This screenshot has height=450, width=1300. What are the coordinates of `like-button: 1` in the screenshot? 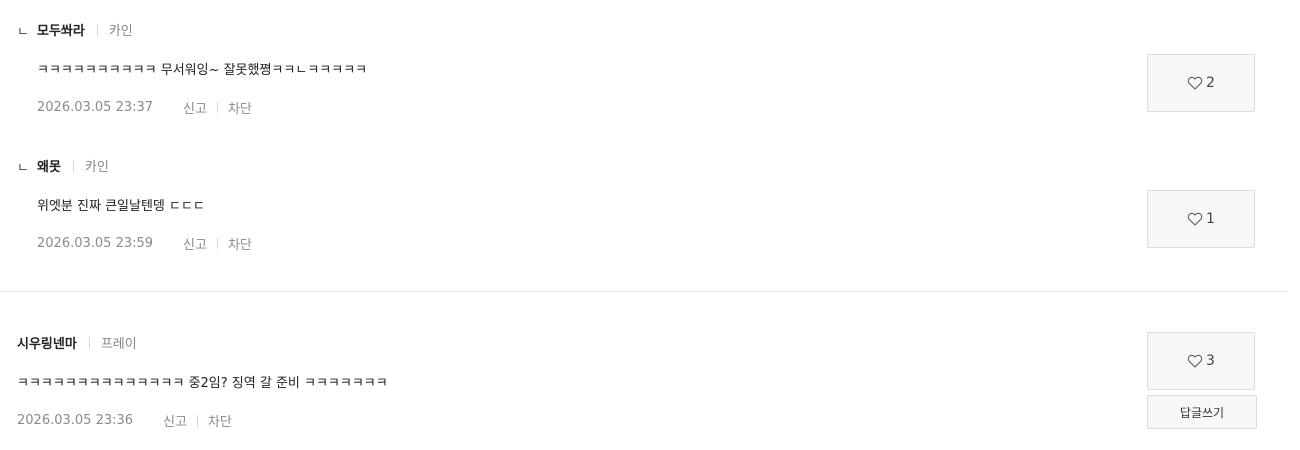 It's located at (1201, 219).